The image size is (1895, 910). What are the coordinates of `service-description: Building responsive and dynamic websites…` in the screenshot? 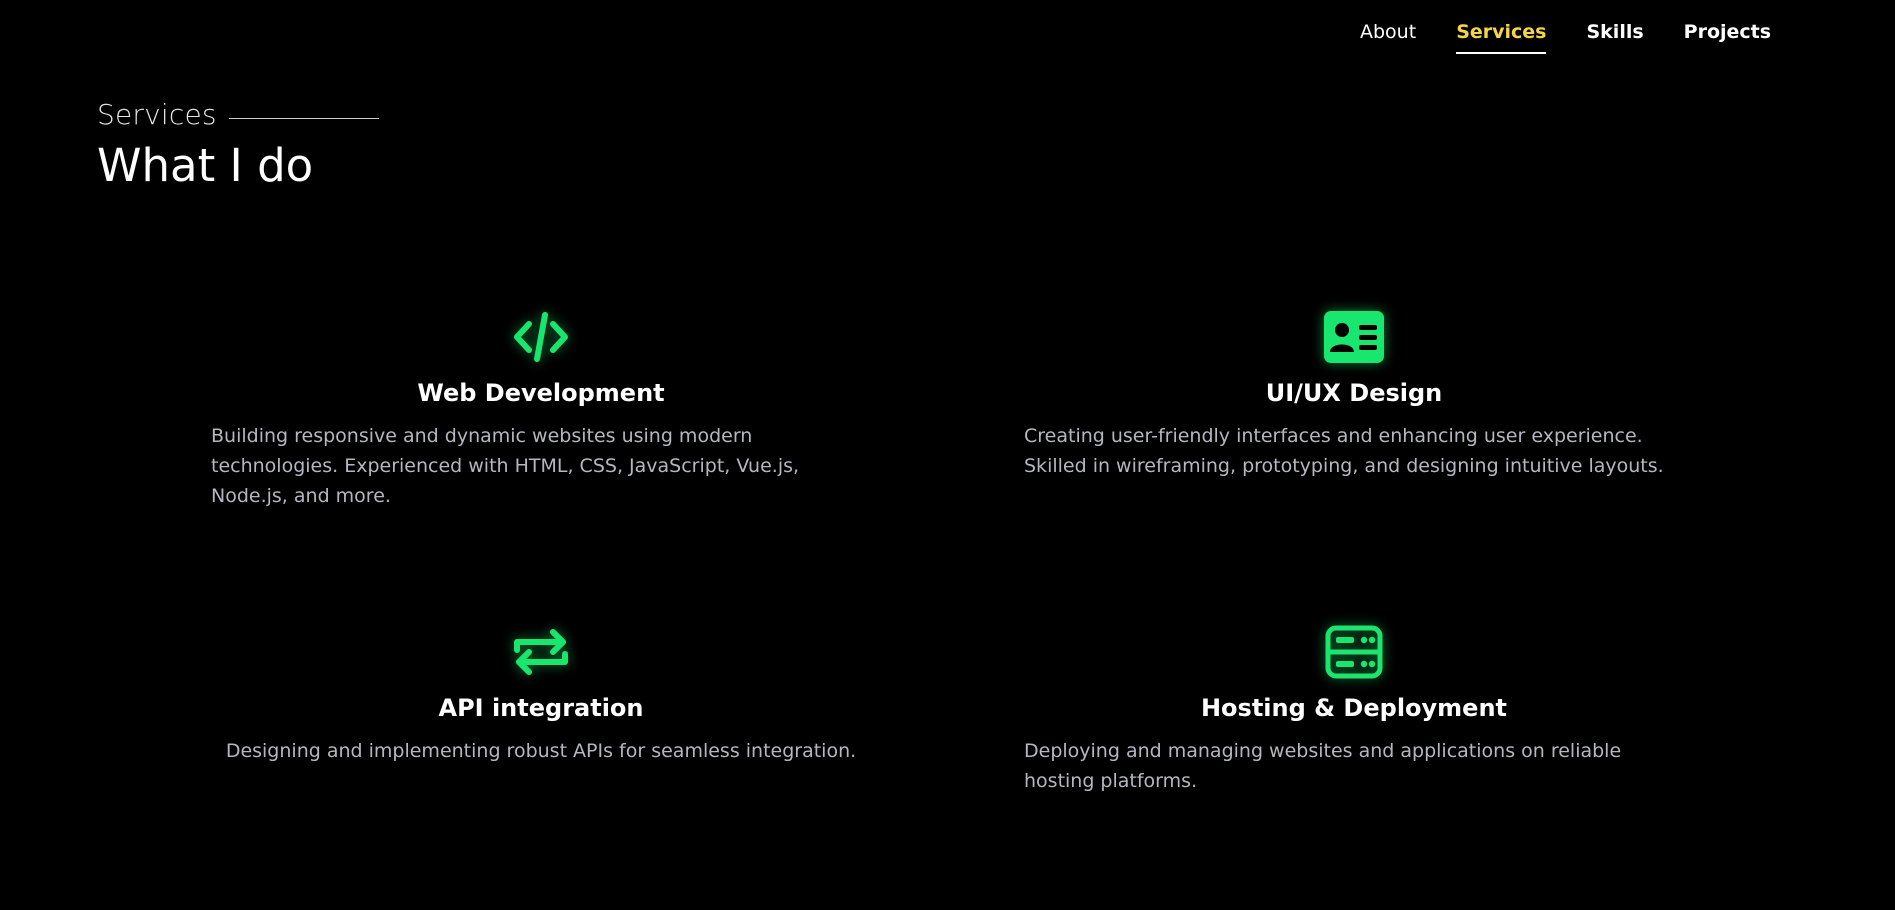 It's located at (505, 466).